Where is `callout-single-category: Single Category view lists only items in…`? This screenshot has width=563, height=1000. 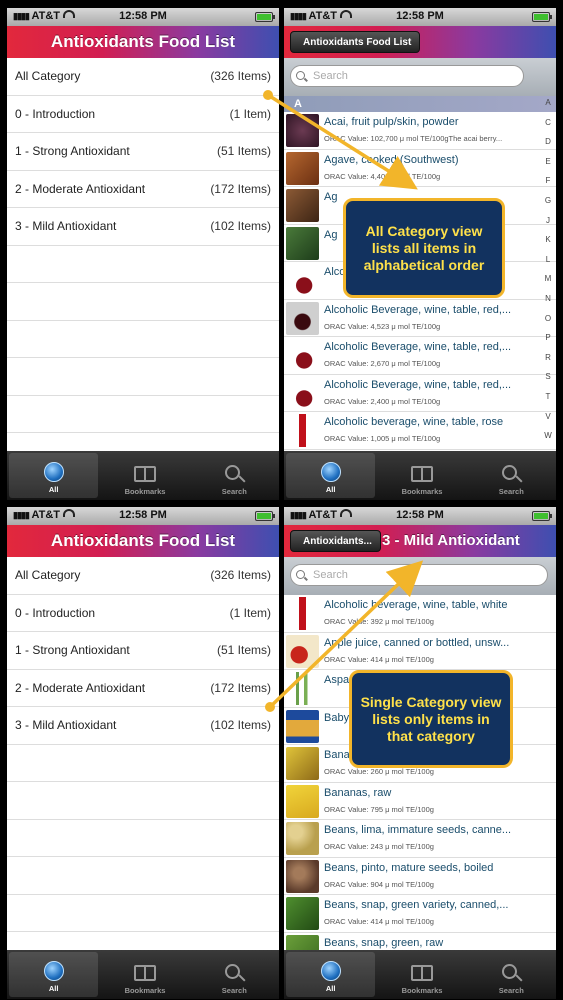
callout-single-category: Single Category view lists only items in… is located at coordinates (431, 719).